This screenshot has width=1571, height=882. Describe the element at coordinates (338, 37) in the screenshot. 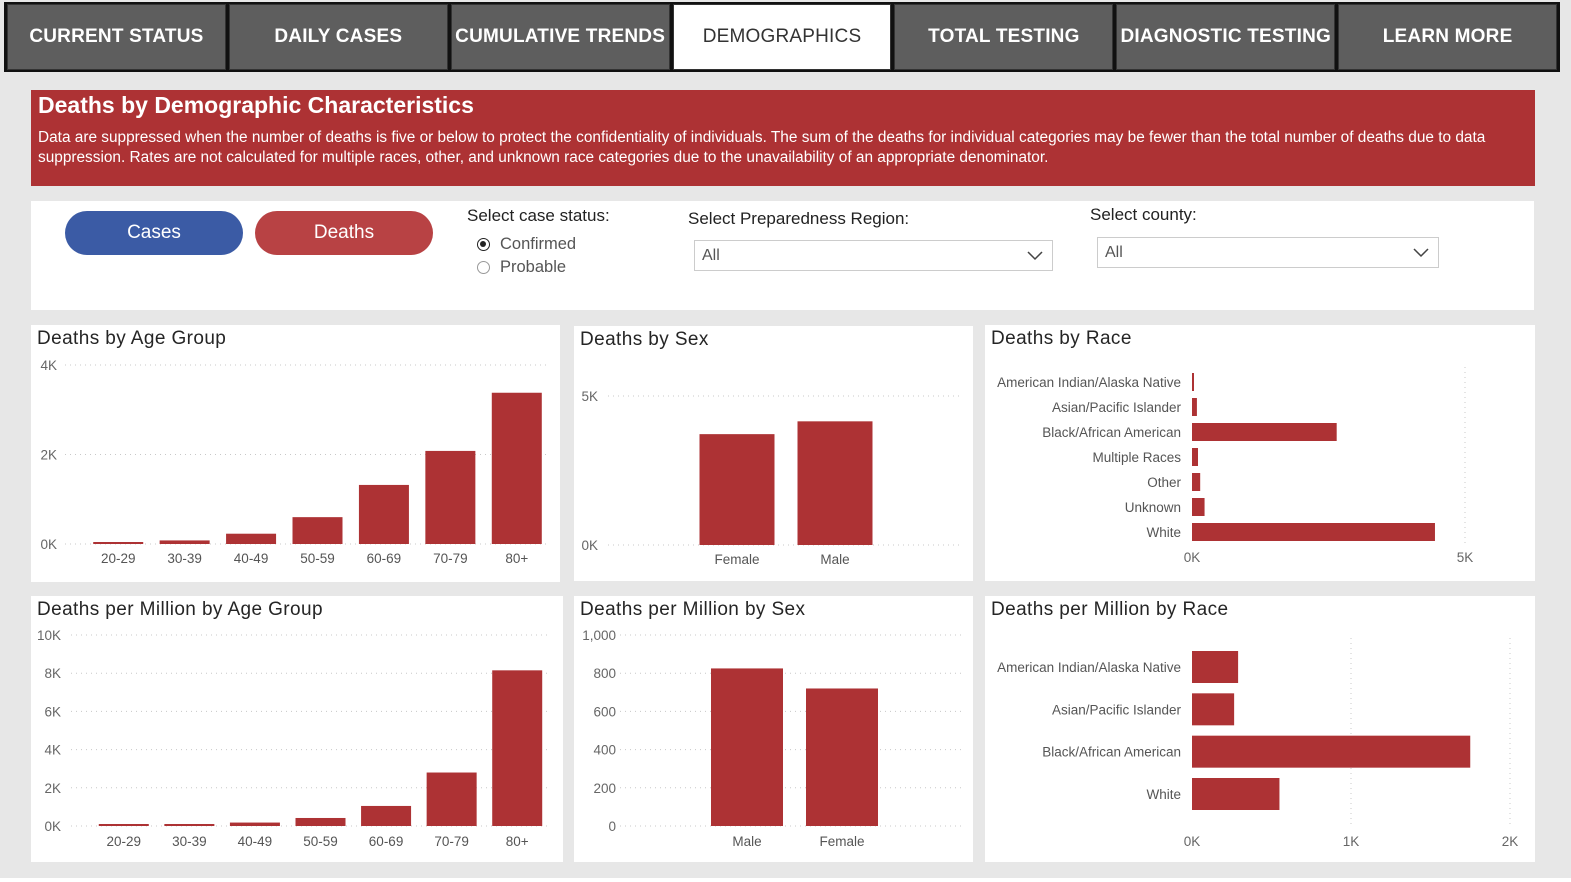

I see `tab-daily-cases: DAILY CASES` at that location.